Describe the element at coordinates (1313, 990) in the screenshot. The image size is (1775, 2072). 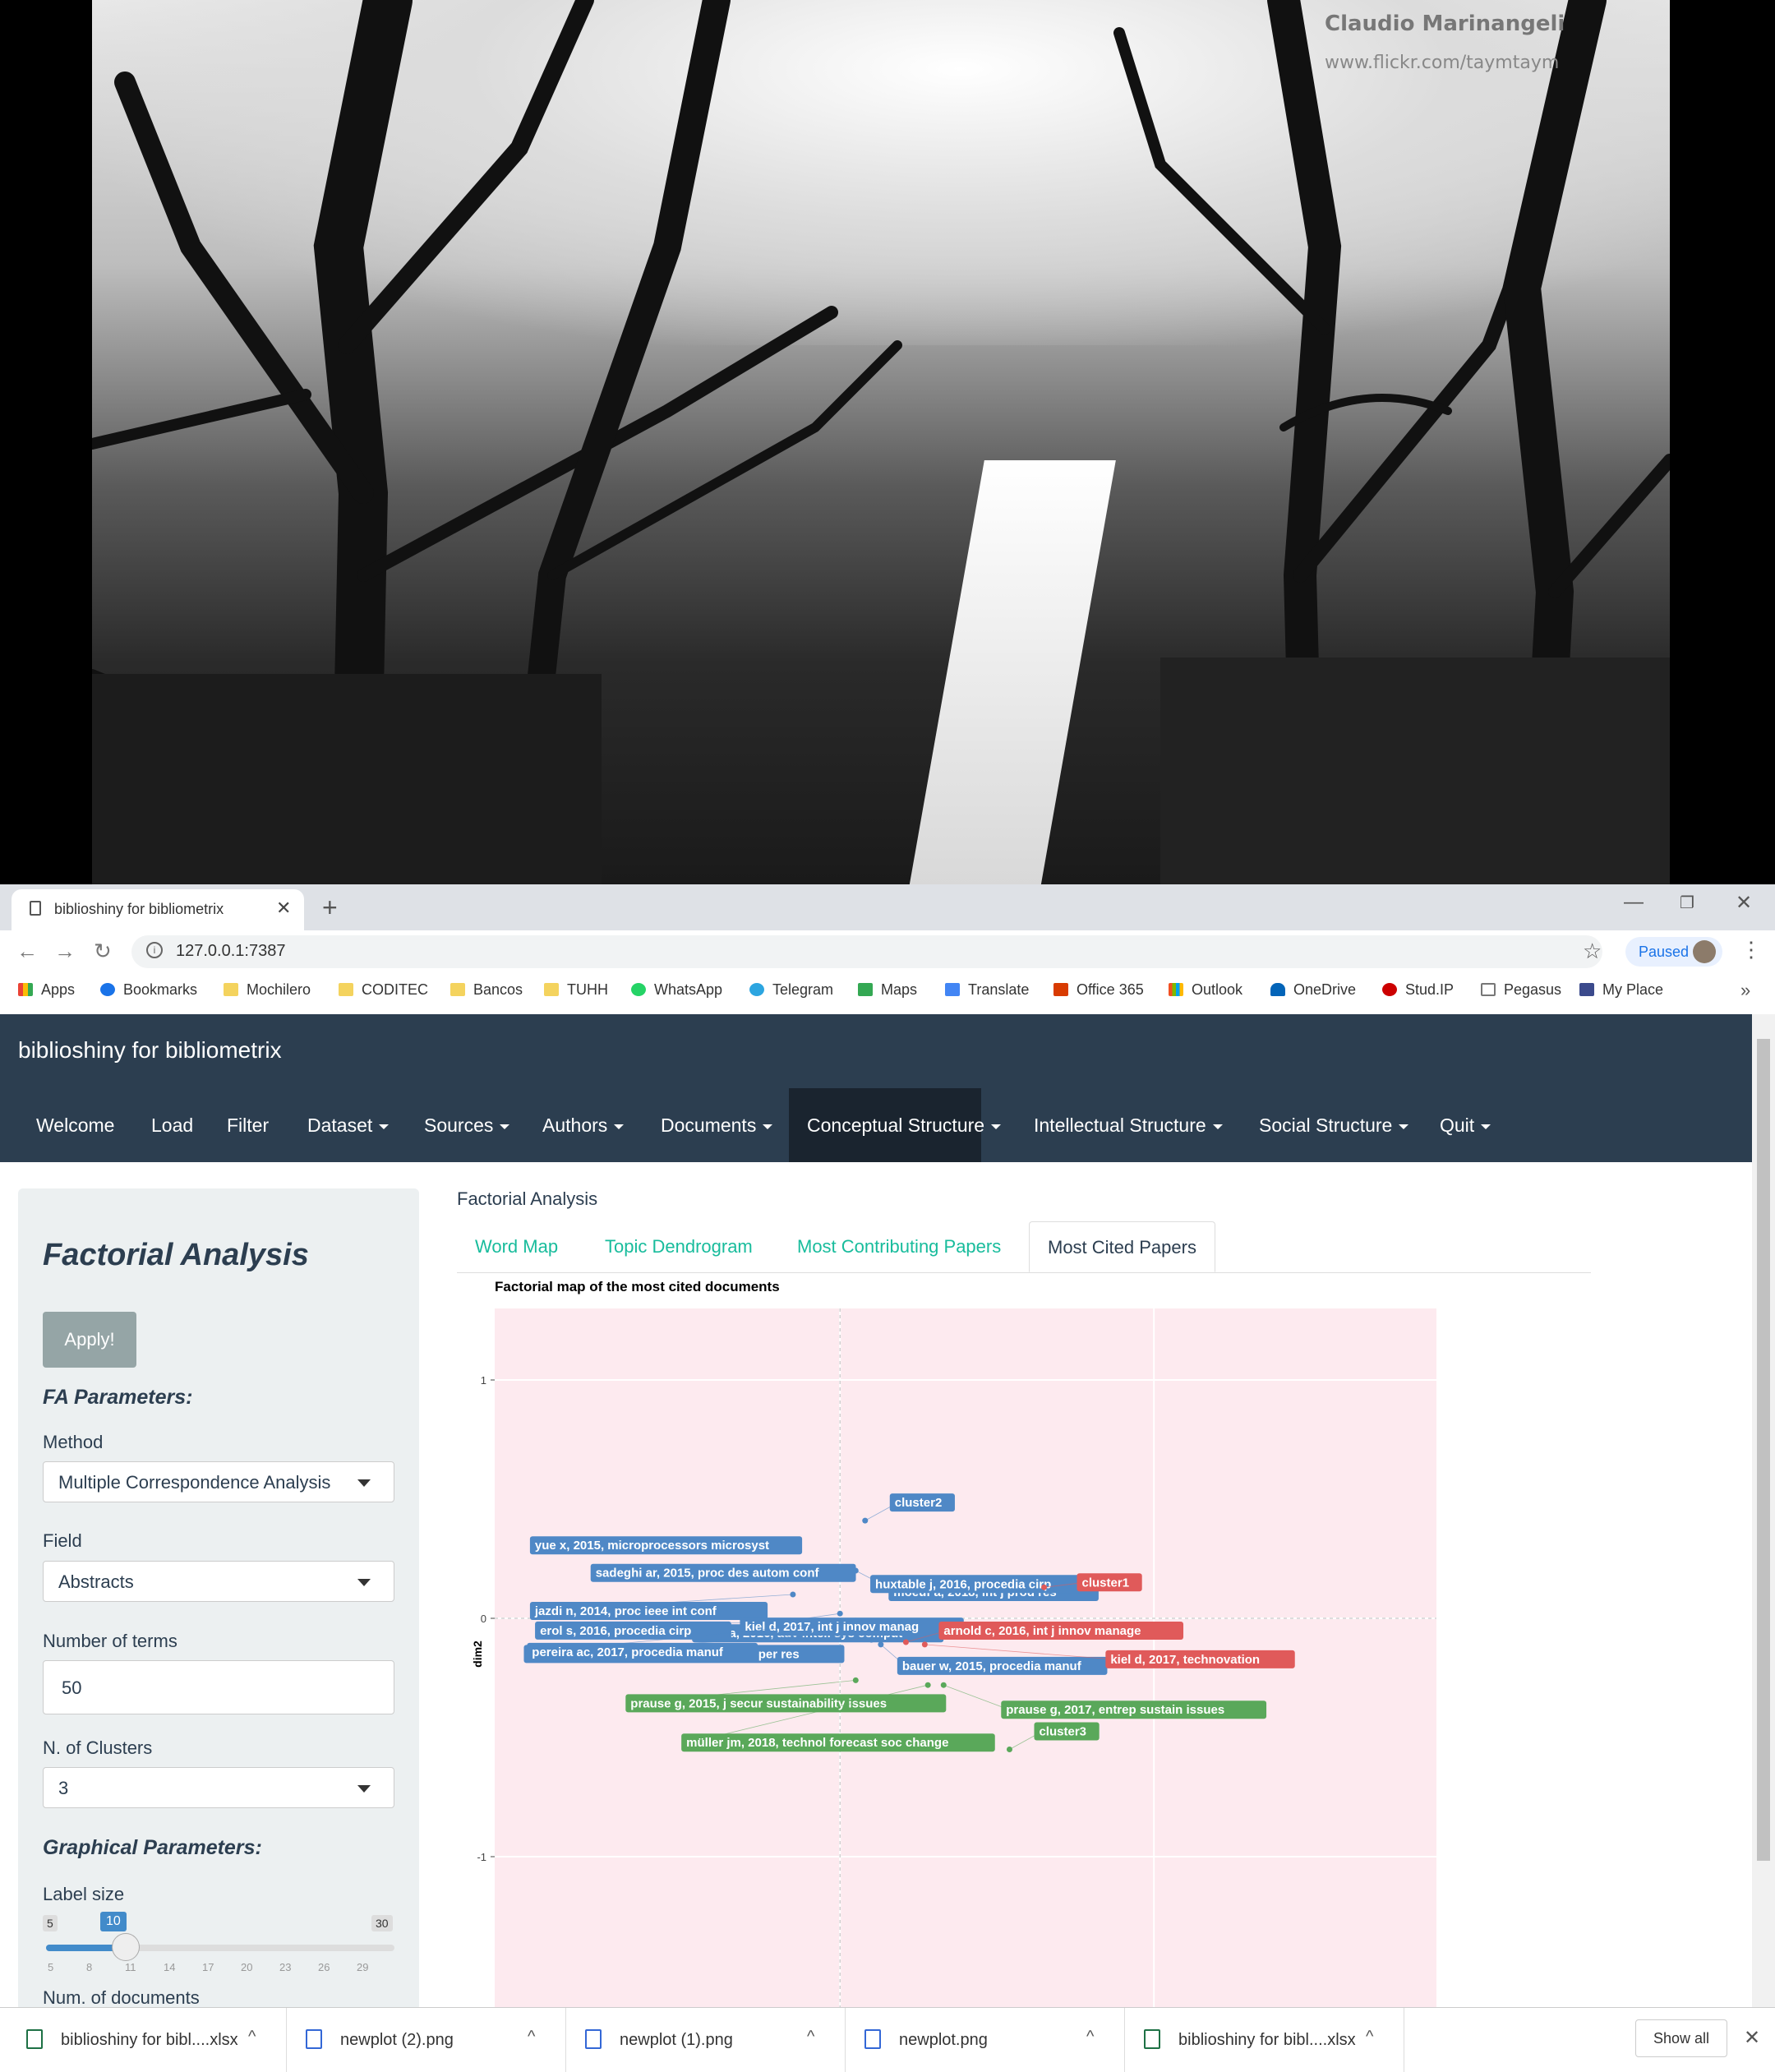
I see `bookmark-onedrive: OneDrive` at that location.